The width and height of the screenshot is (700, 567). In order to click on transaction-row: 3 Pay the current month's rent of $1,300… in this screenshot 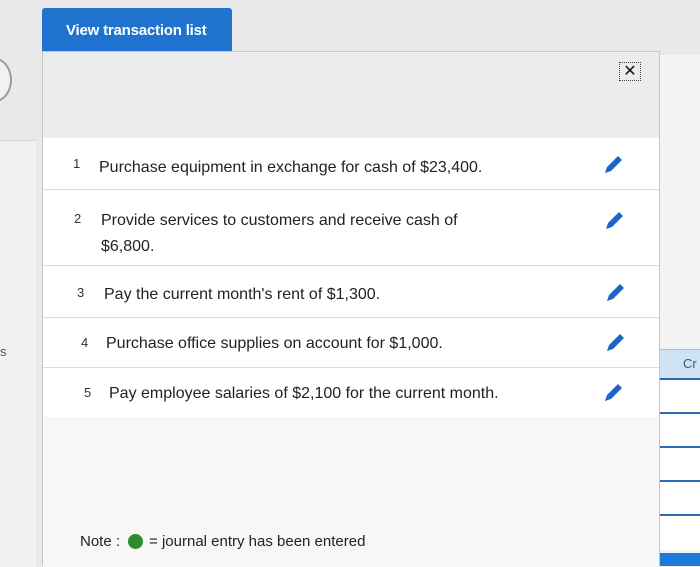, I will do `click(351, 292)`.